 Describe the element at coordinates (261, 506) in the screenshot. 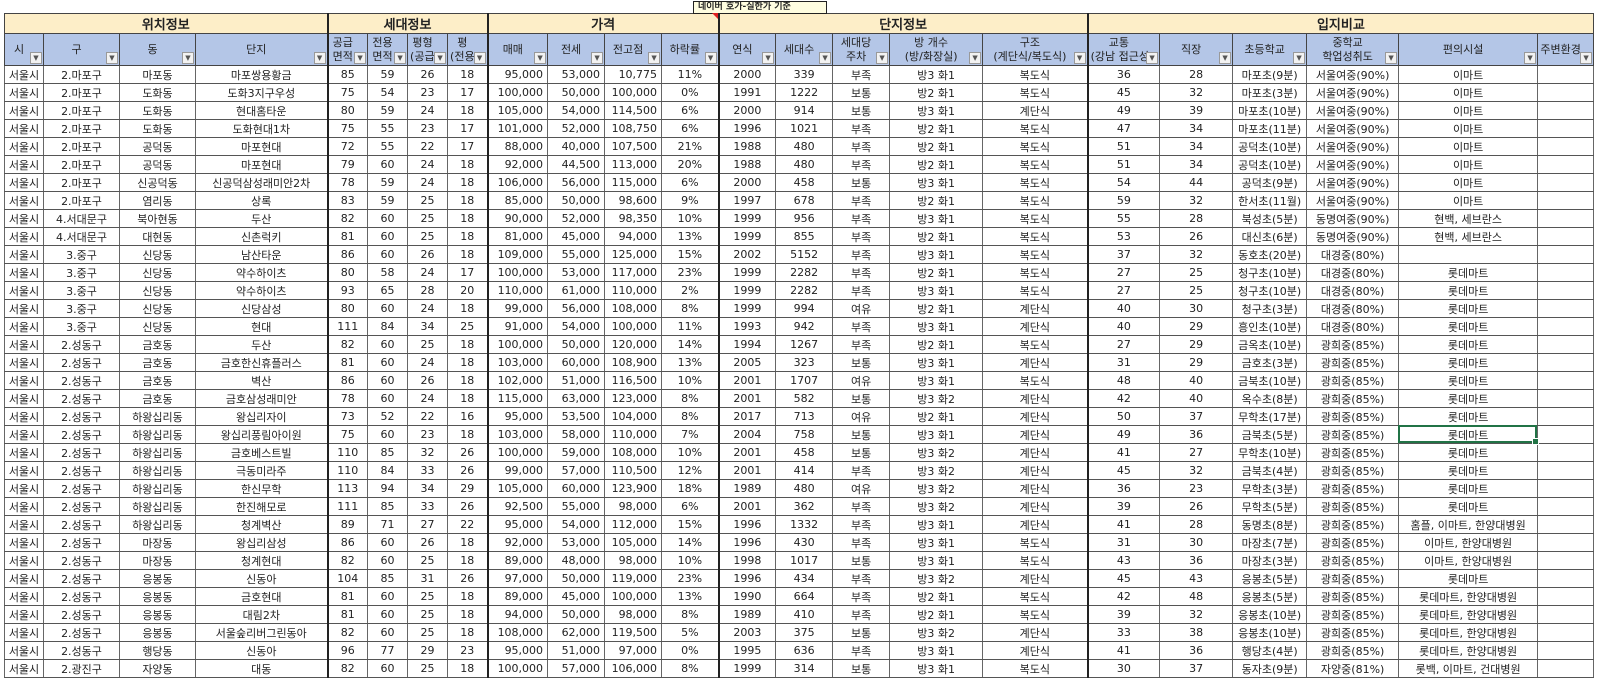

I see `cell: 한진해모로` at that location.